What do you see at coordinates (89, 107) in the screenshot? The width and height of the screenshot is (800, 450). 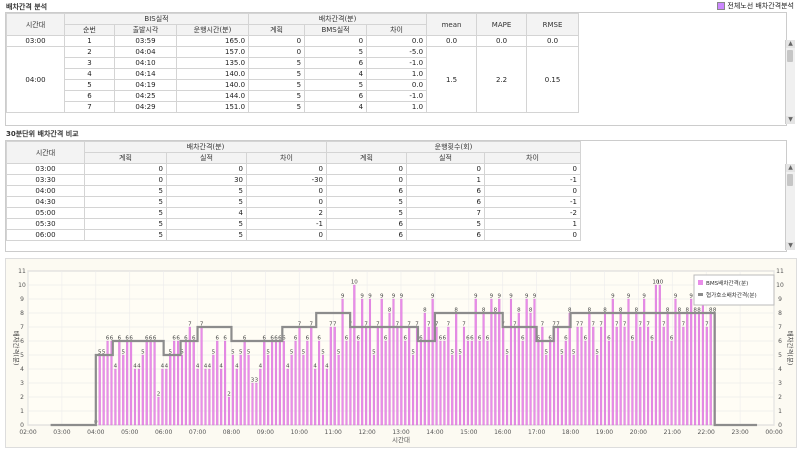 I see `cell-seq: 7` at bounding box center [89, 107].